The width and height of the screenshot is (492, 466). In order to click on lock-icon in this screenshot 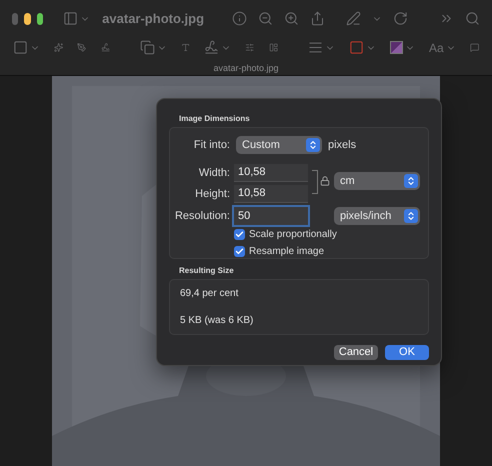, I will do `click(325, 181)`.